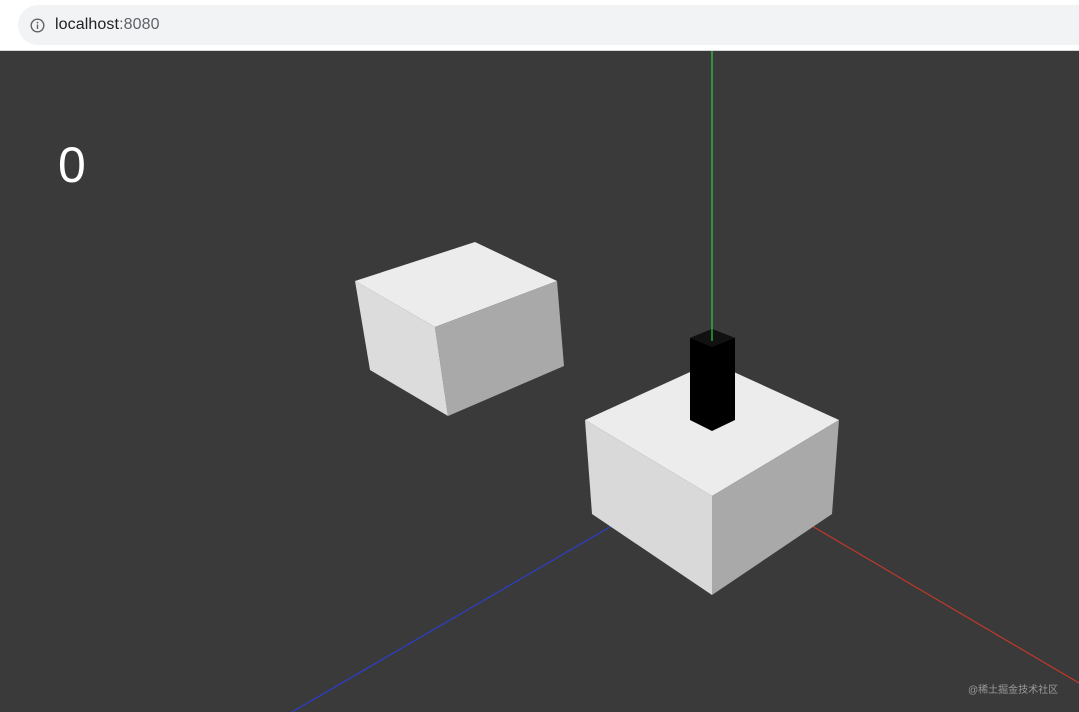 The height and width of the screenshot is (712, 1079). I want to click on browser-toolbar: localhost:8080, so click(539, 25).